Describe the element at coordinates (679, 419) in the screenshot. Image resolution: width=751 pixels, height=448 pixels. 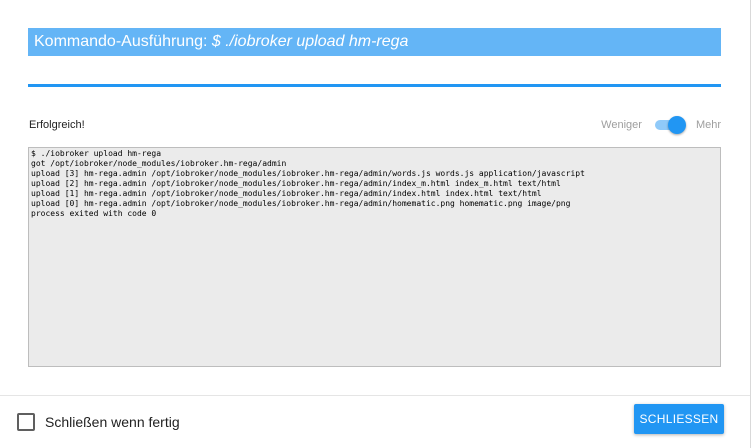
I see `close-button: SCHLIESSEN` at that location.